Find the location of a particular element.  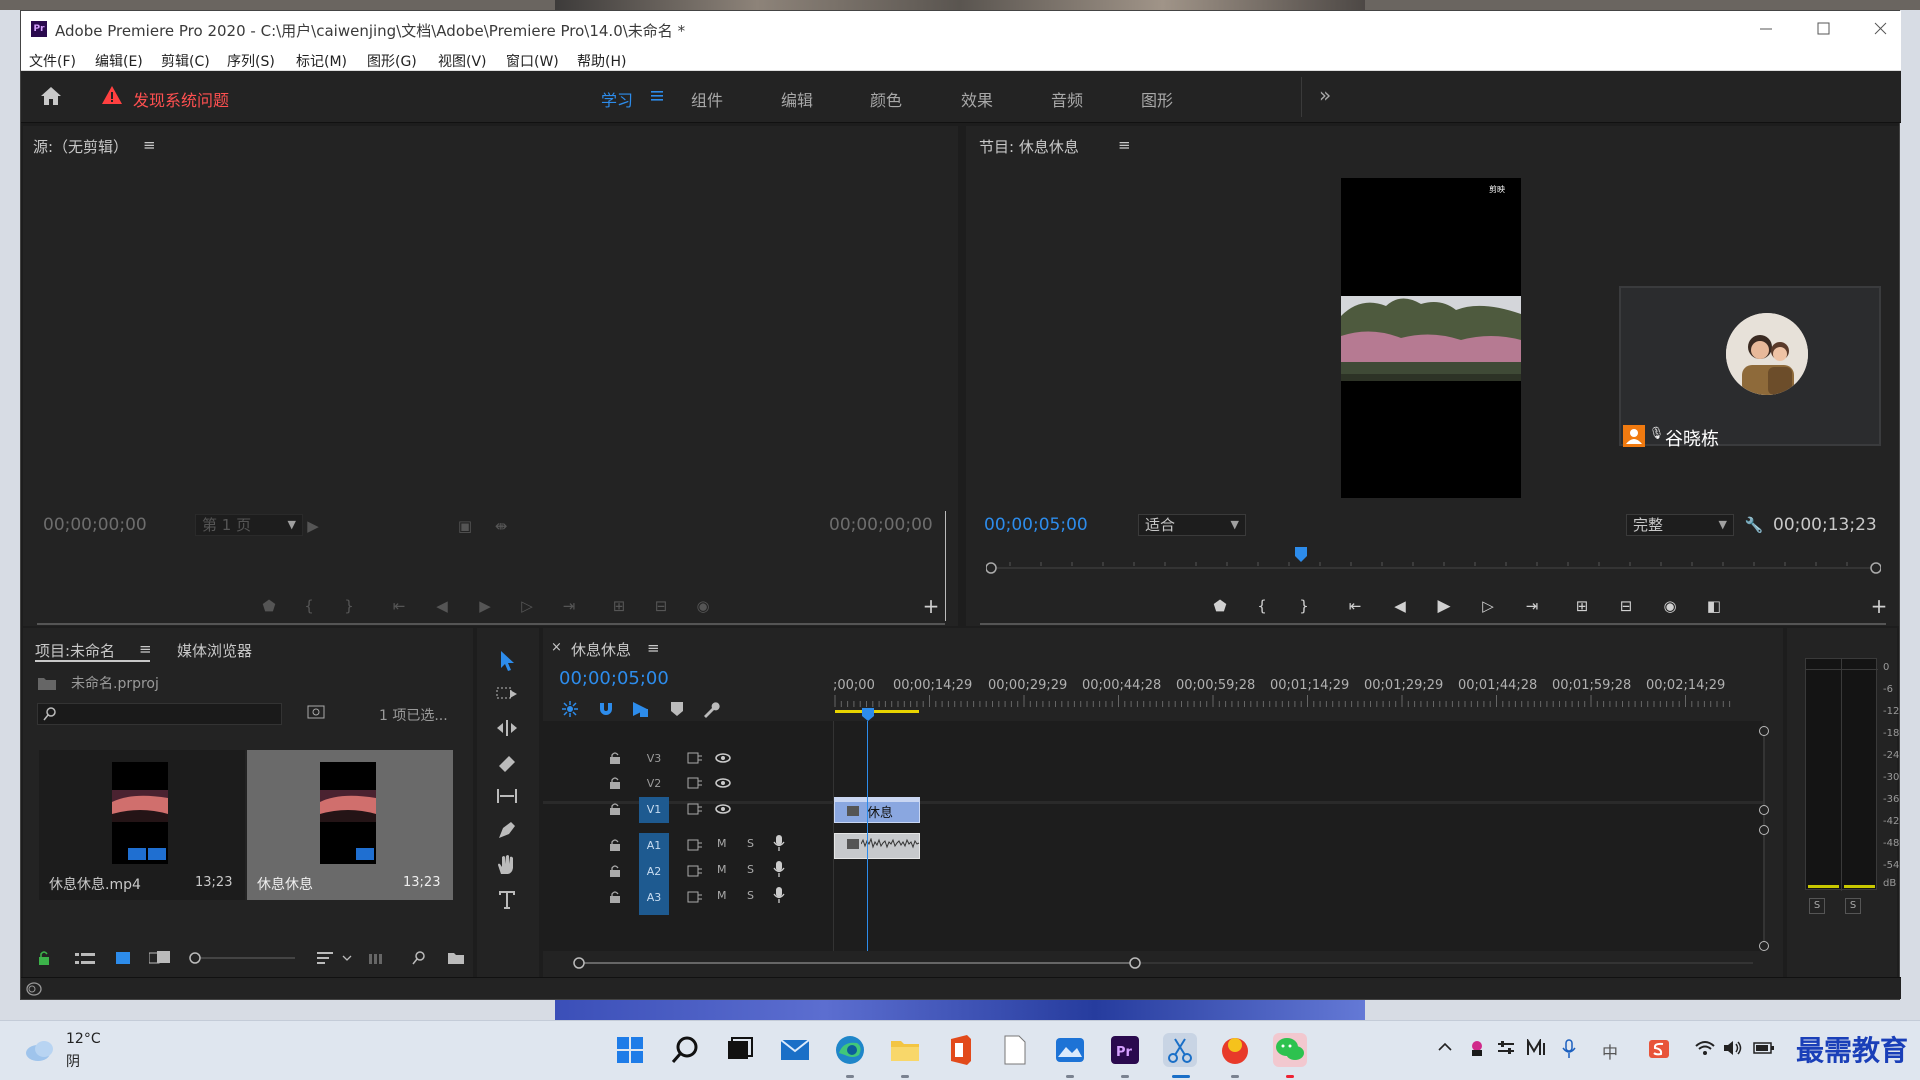

project-tab: 项目:未命名 is located at coordinates (75, 650).